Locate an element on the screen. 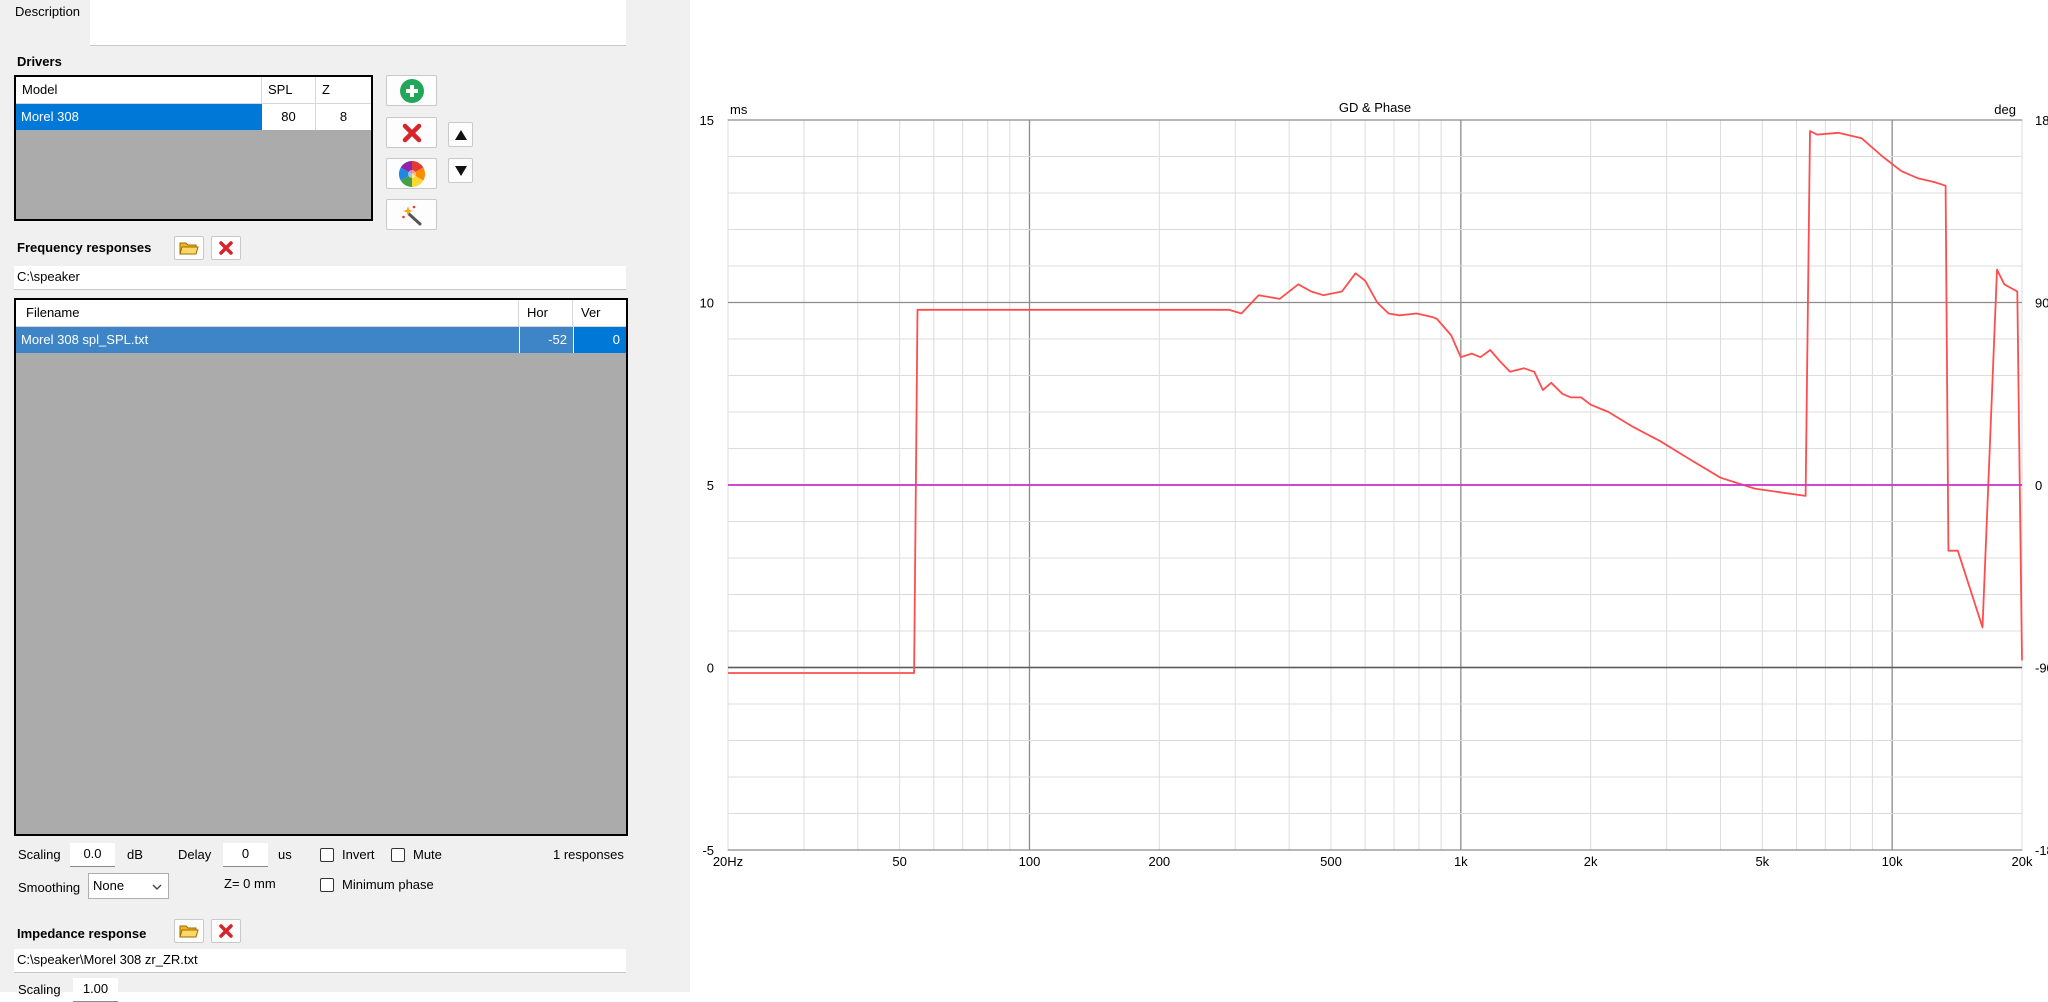 The width and height of the screenshot is (2048, 1002). response-filename-cell: Morel 308 spl_SPL.txt is located at coordinates (267, 340).